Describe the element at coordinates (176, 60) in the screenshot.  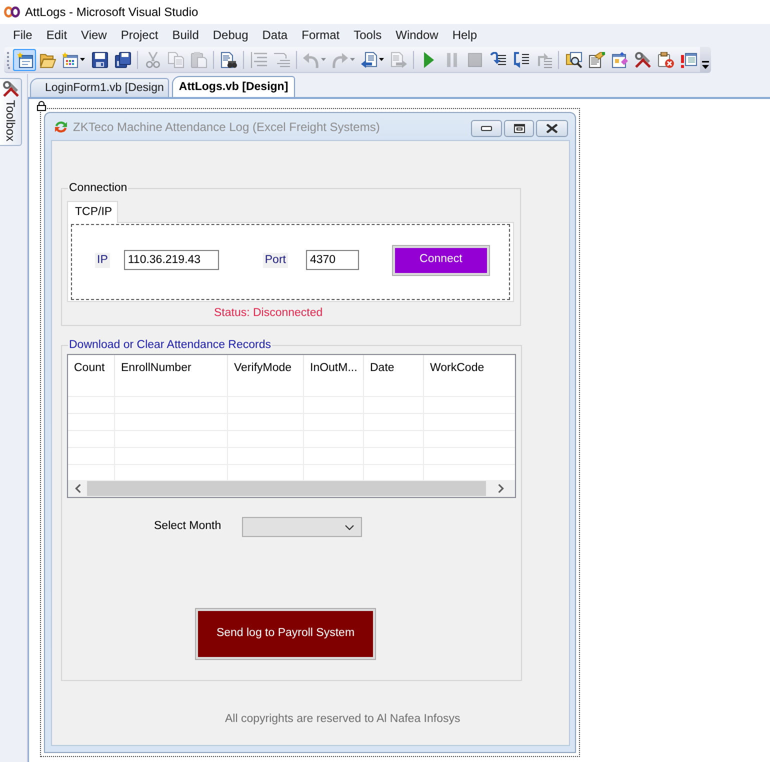
I see `documents-icon` at that location.